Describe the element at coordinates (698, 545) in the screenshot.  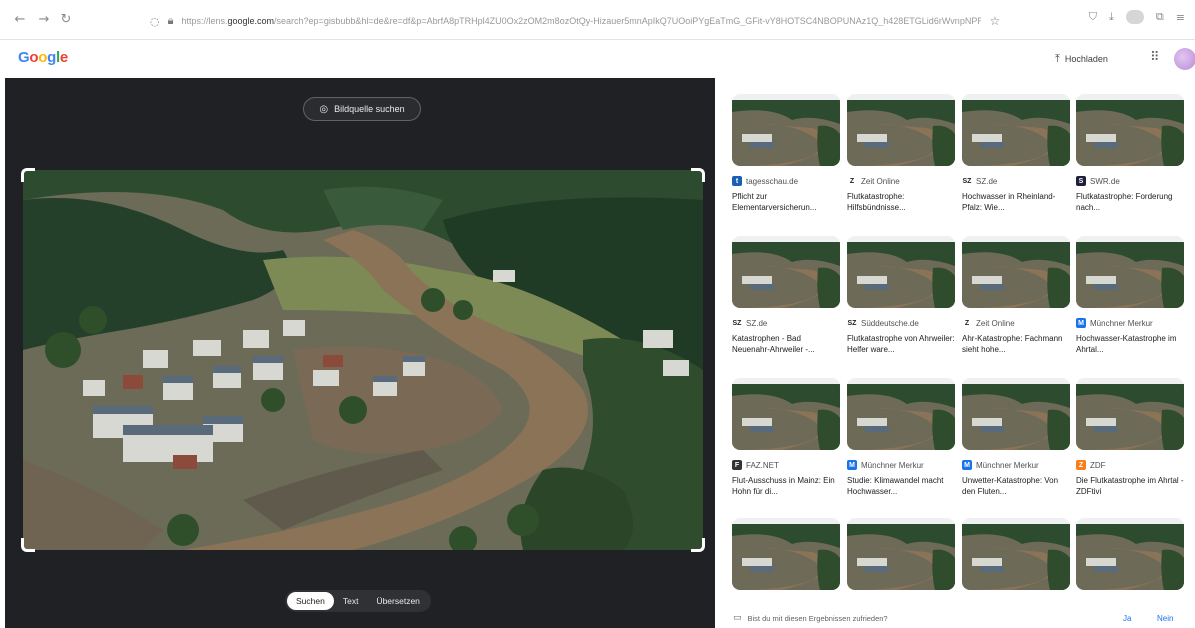
I see `crop-handle-bottom-right` at that location.